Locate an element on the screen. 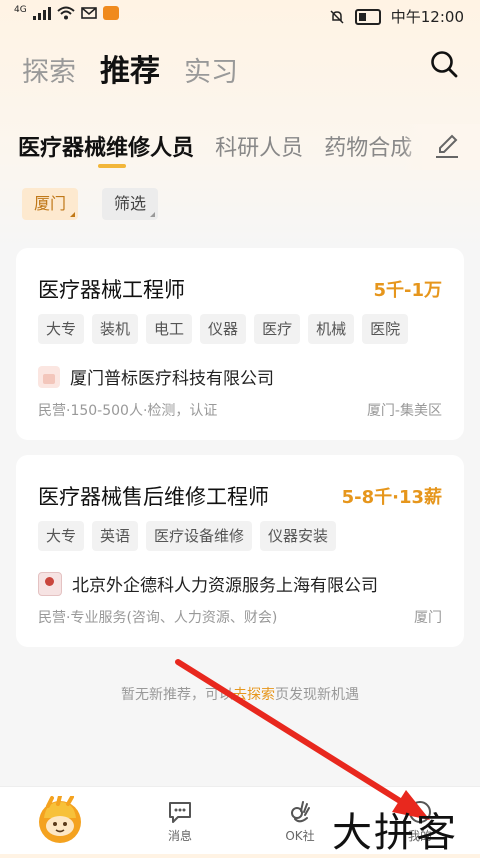  job-salary: 5千-1万 is located at coordinates (407, 290).